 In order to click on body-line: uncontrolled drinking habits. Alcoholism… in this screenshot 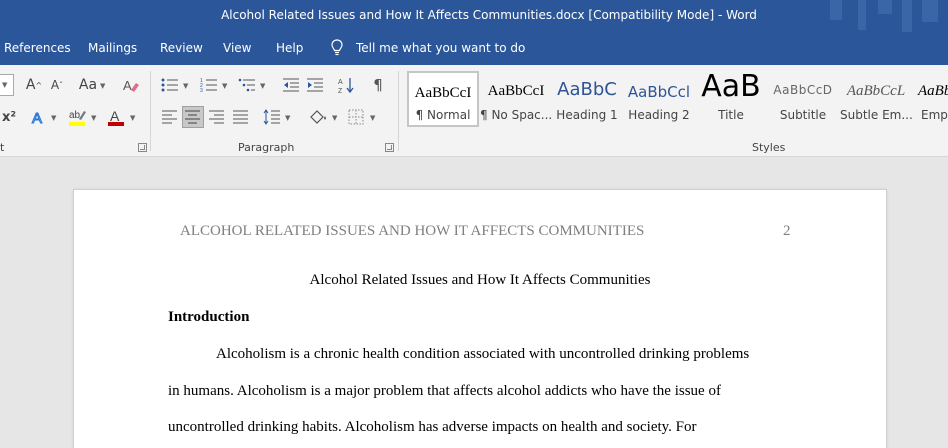, I will do `click(432, 427)`.